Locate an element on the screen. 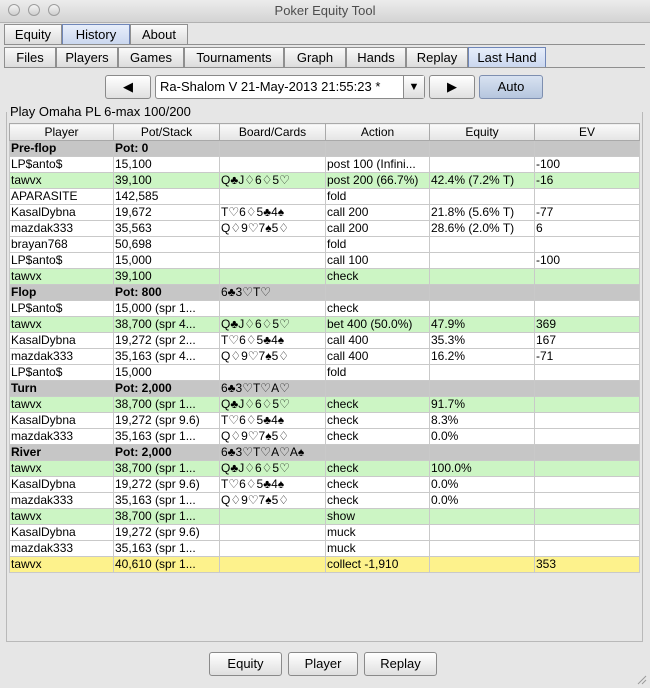  street-header-row: Flop Pot: 800 6♣3♡T♡ is located at coordinates (324, 292).